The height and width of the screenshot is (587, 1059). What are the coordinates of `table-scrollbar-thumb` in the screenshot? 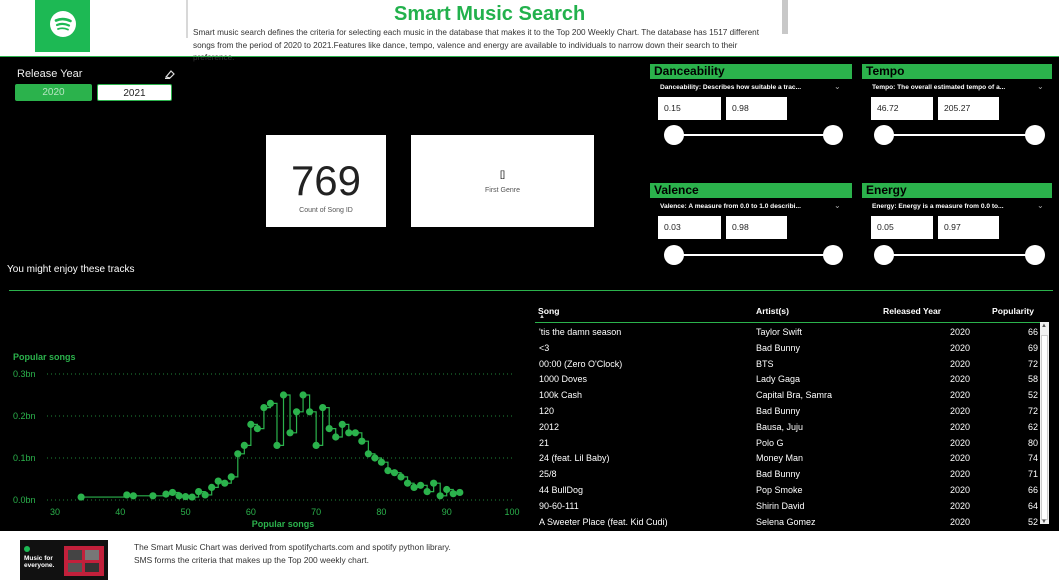 It's located at (1044, 427).